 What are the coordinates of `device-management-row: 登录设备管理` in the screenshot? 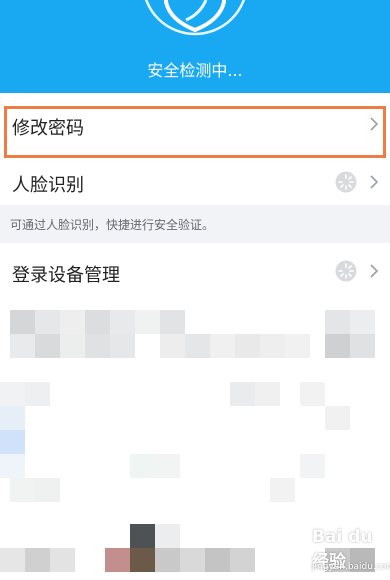 It's located at (195, 268).